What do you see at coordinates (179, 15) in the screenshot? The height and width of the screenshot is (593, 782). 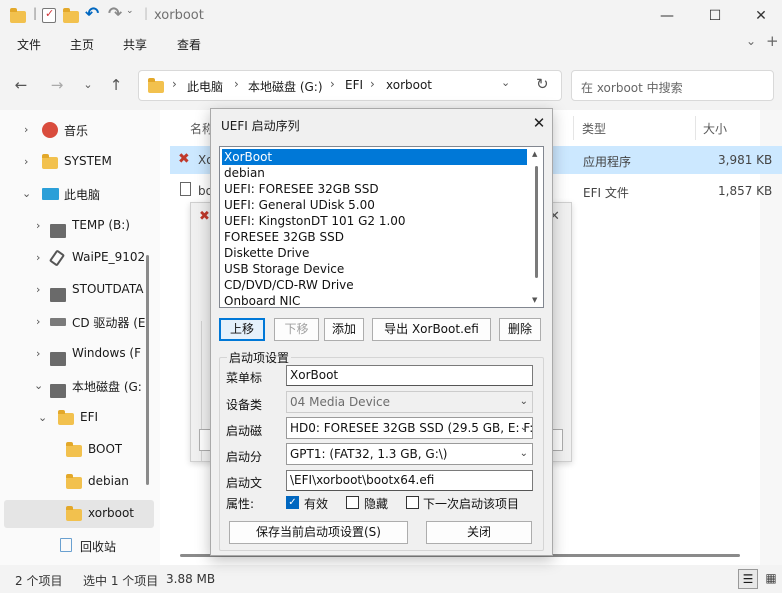 I see `window-title: xorboot` at bounding box center [179, 15].